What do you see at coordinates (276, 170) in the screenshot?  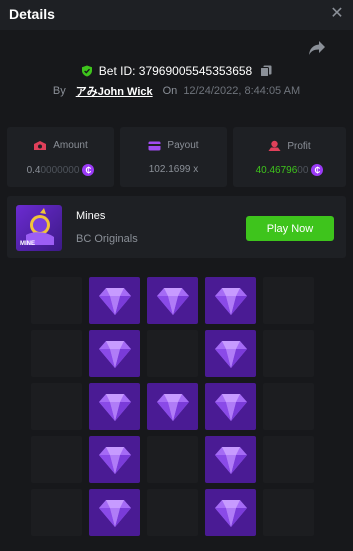 I see `profit-value-main: 40.46796` at bounding box center [276, 170].